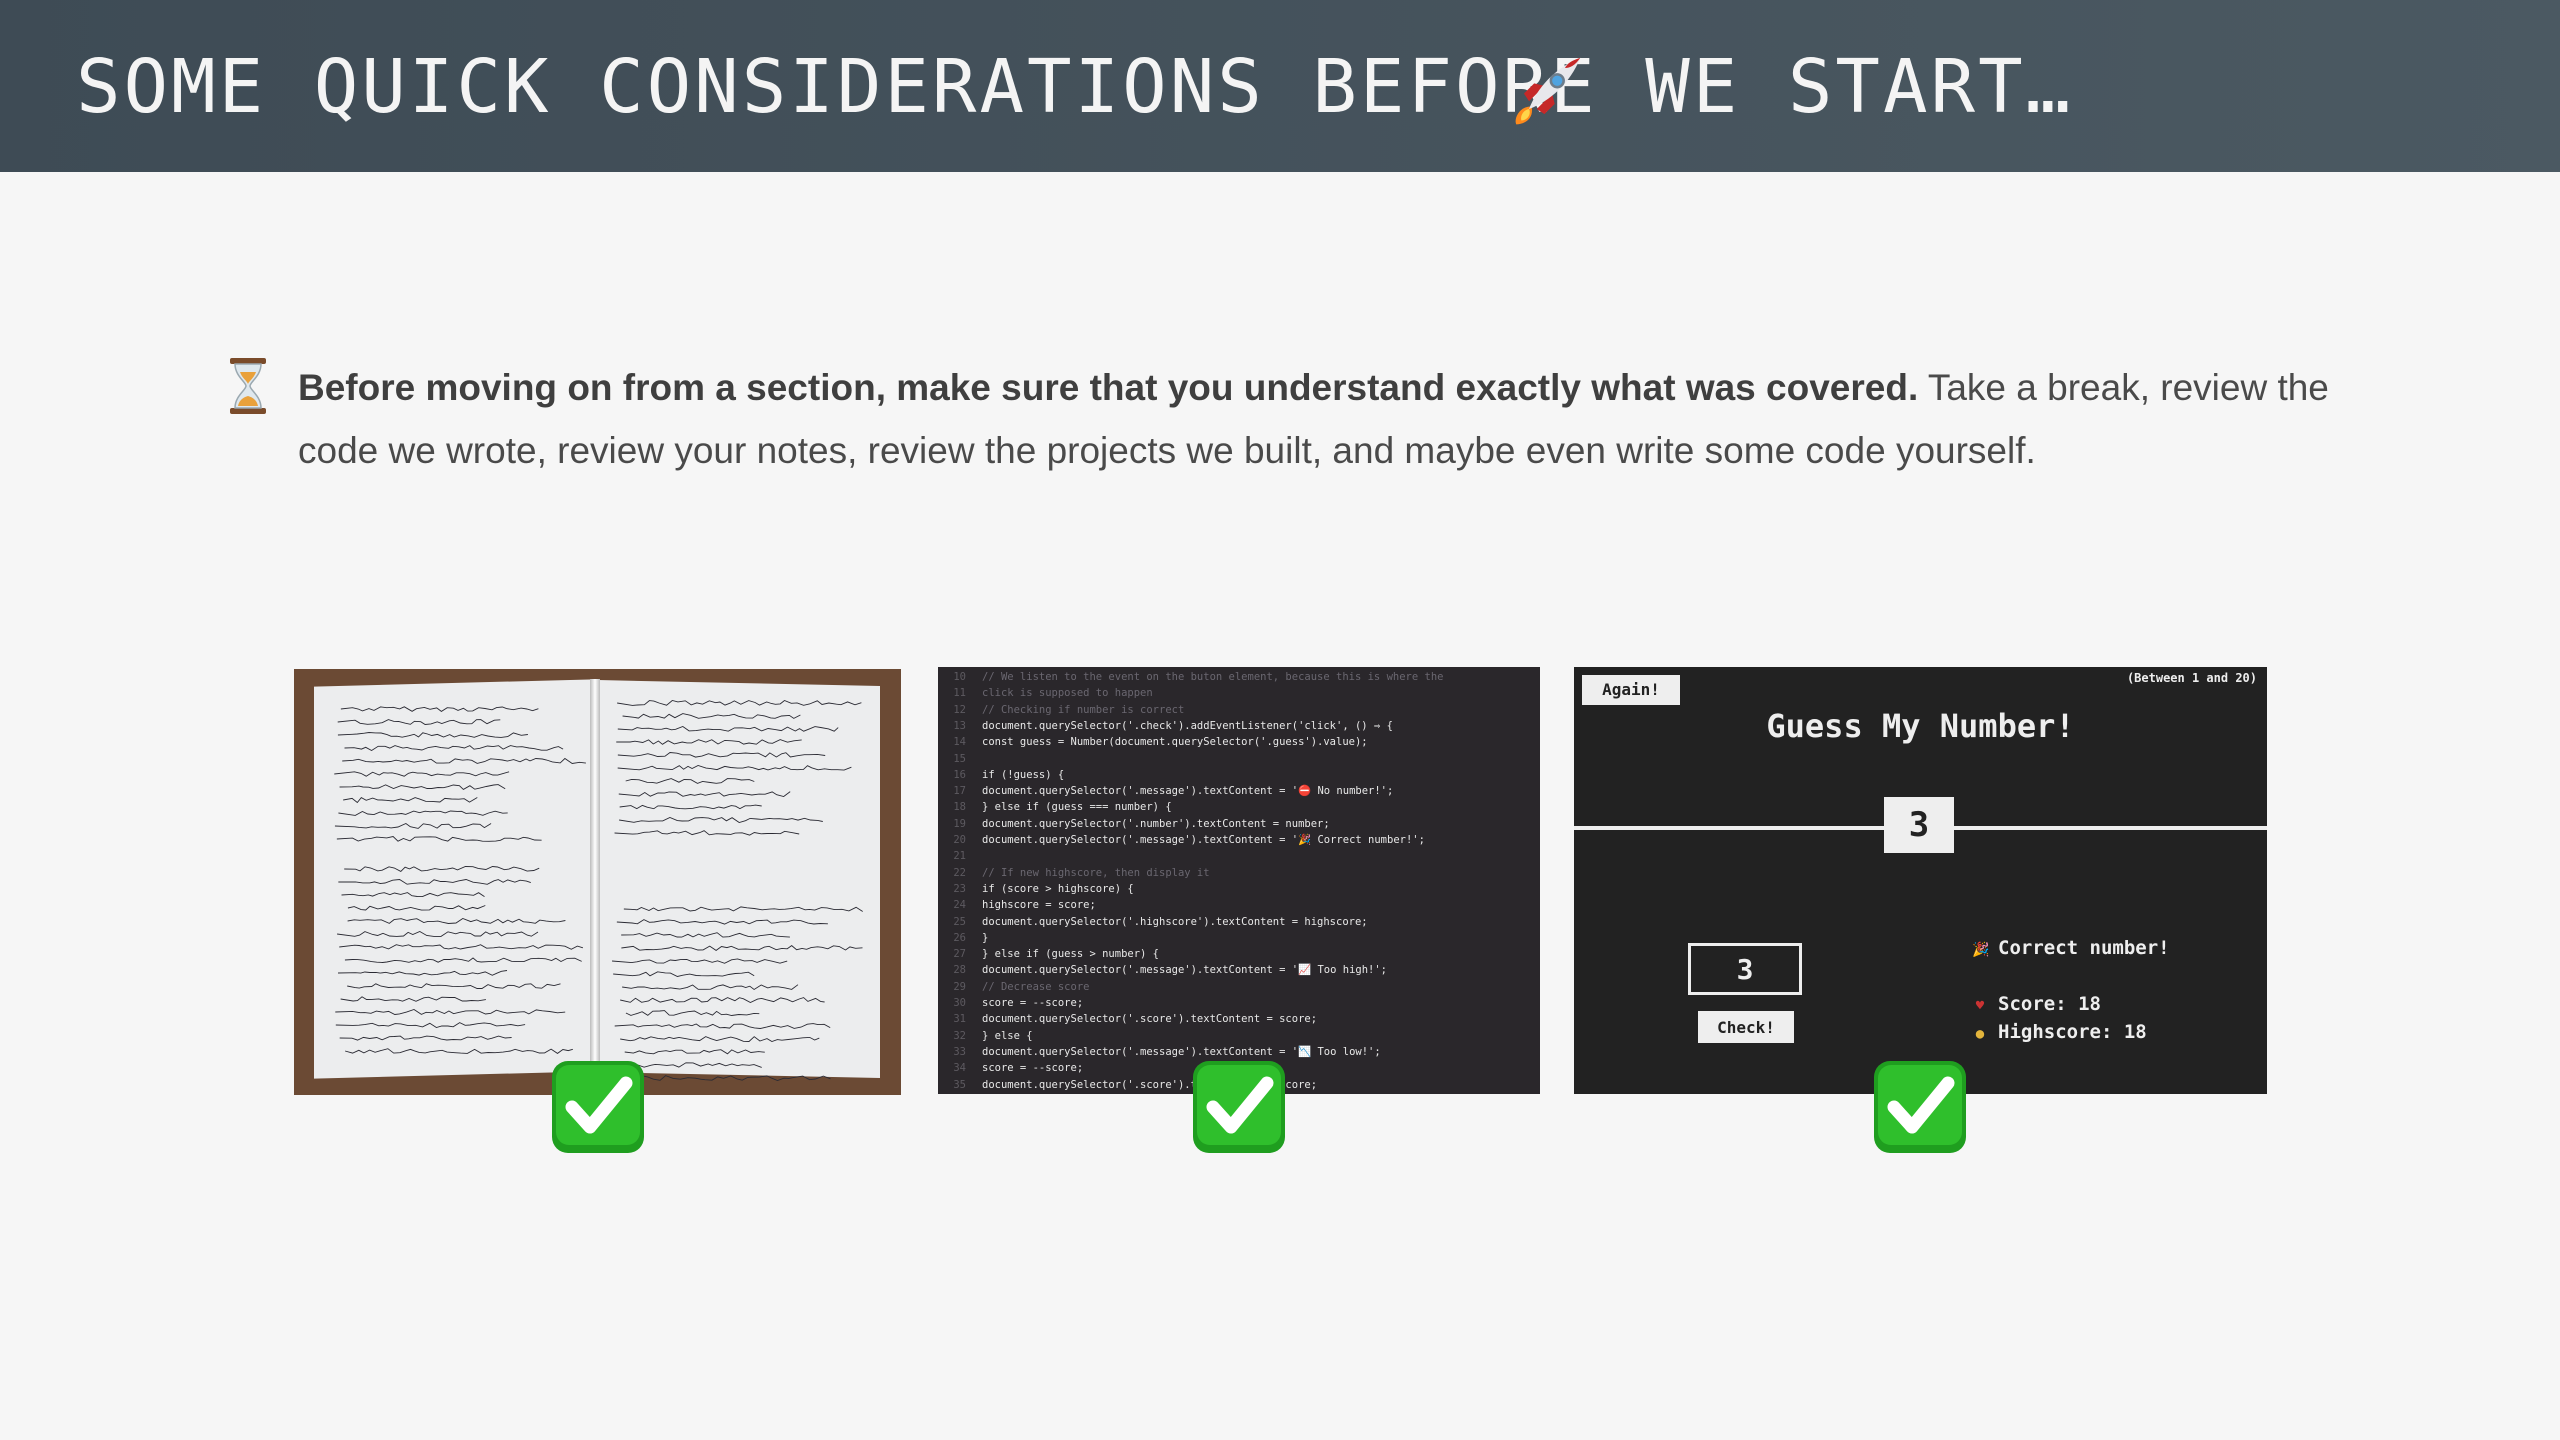  What do you see at coordinates (959, 807) in the screenshot?
I see `line-number: 18` at bounding box center [959, 807].